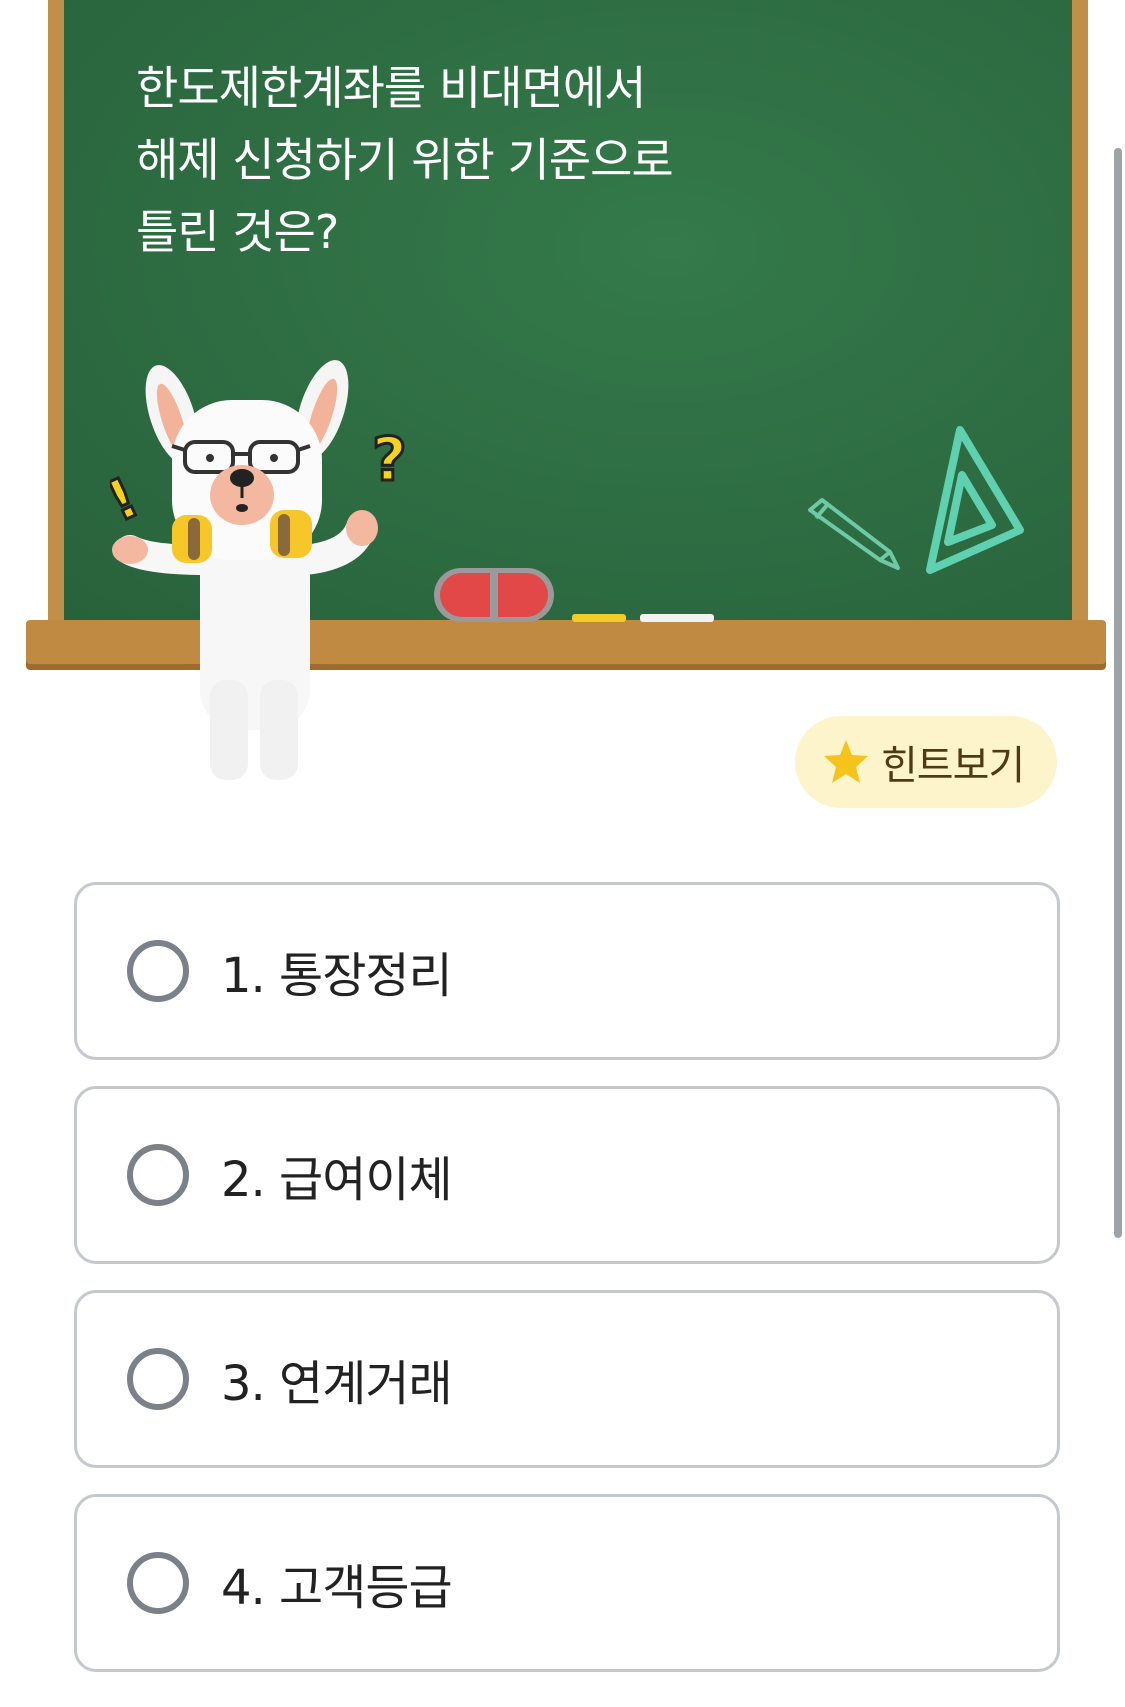  Describe the element at coordinates (567, 1379) in the screenshot. I see `answer-option-3: 3. 연계거래` at that location.